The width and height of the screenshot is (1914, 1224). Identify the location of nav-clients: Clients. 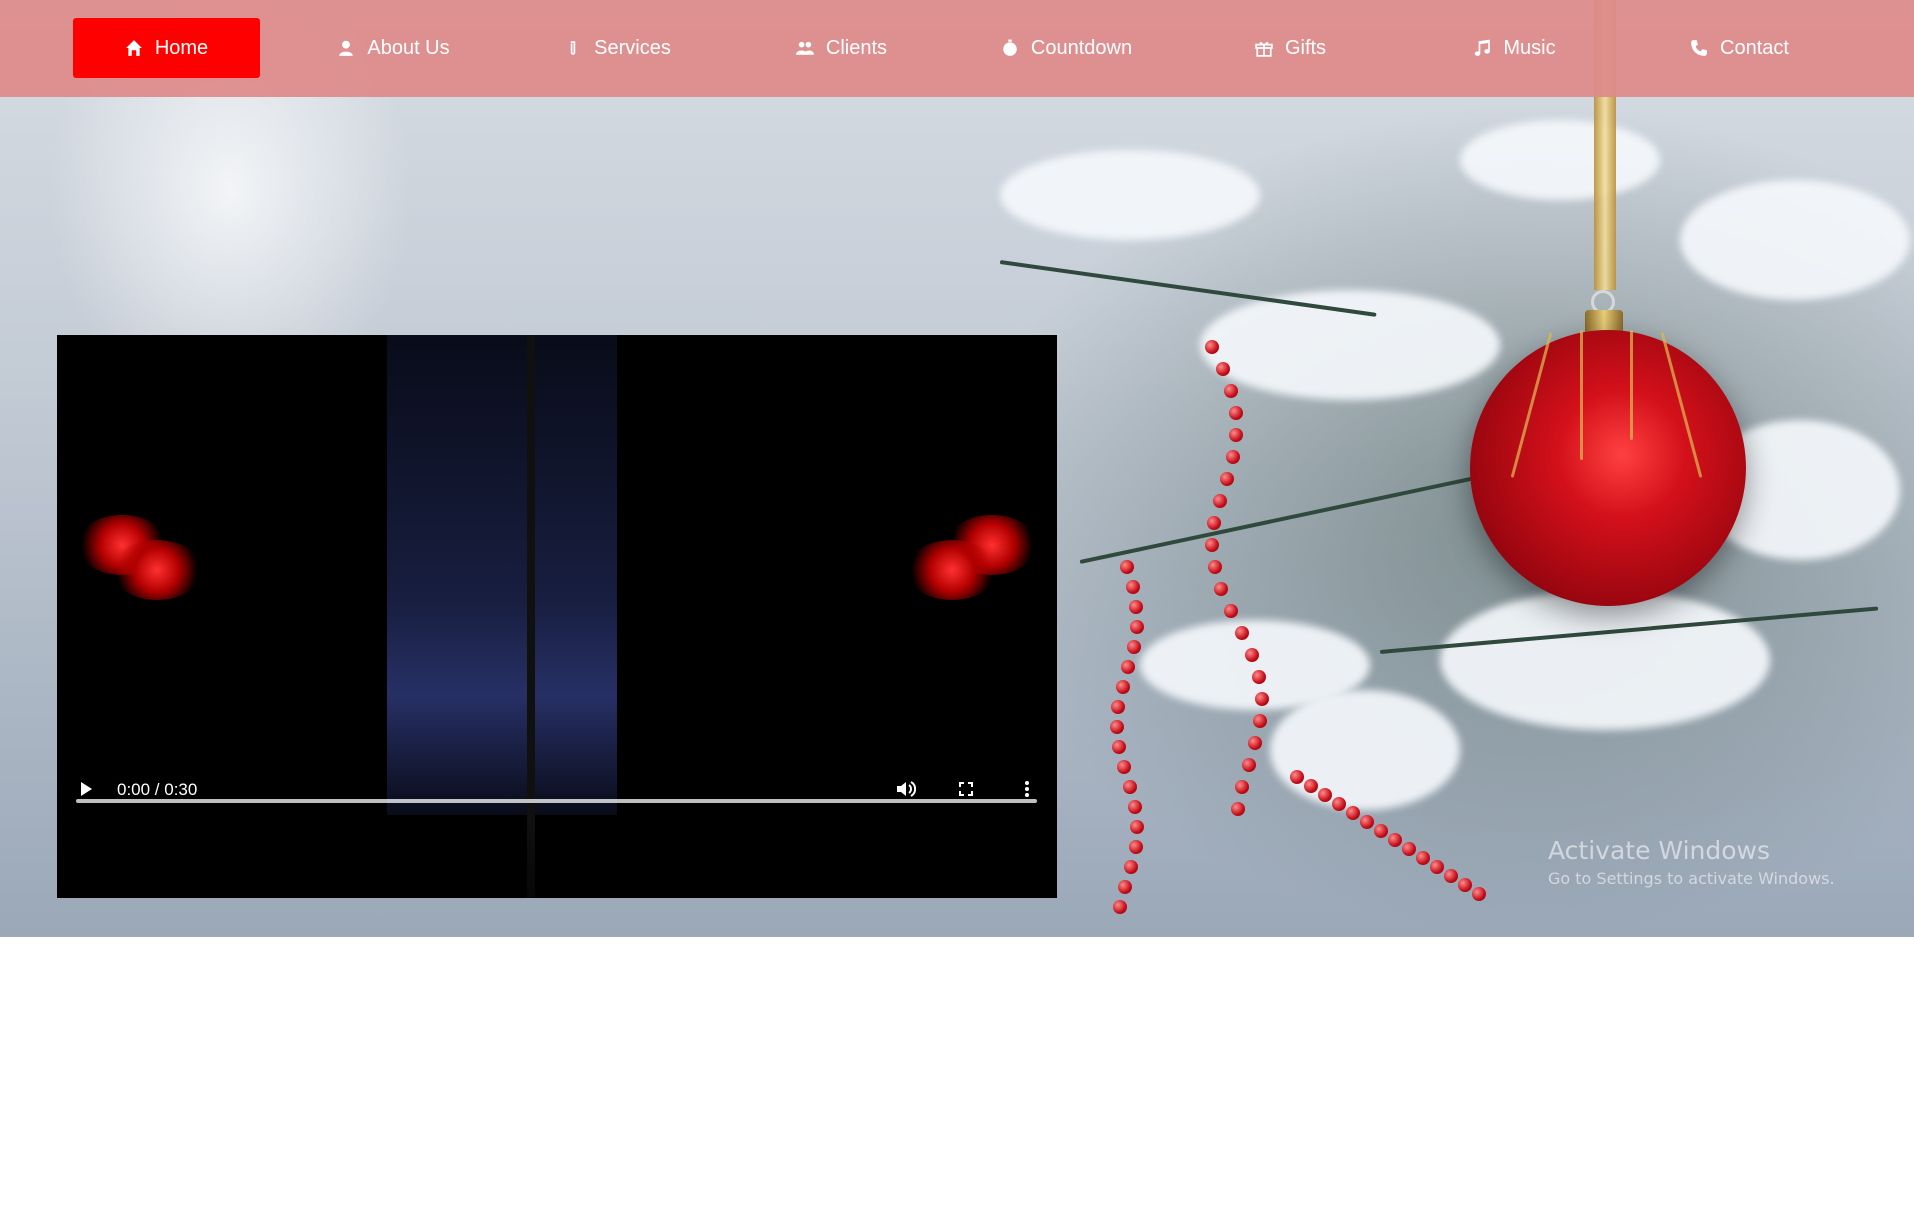
(841, 48).